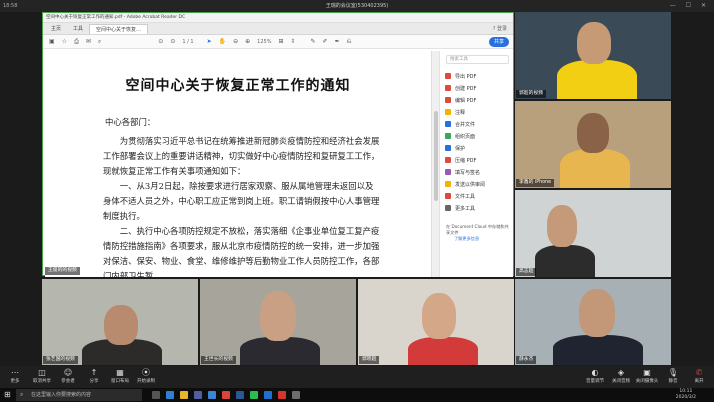 The image size is (714, 402). I want to click on tool-edit-pdf: 编辑 PDF, so click(476, 100).